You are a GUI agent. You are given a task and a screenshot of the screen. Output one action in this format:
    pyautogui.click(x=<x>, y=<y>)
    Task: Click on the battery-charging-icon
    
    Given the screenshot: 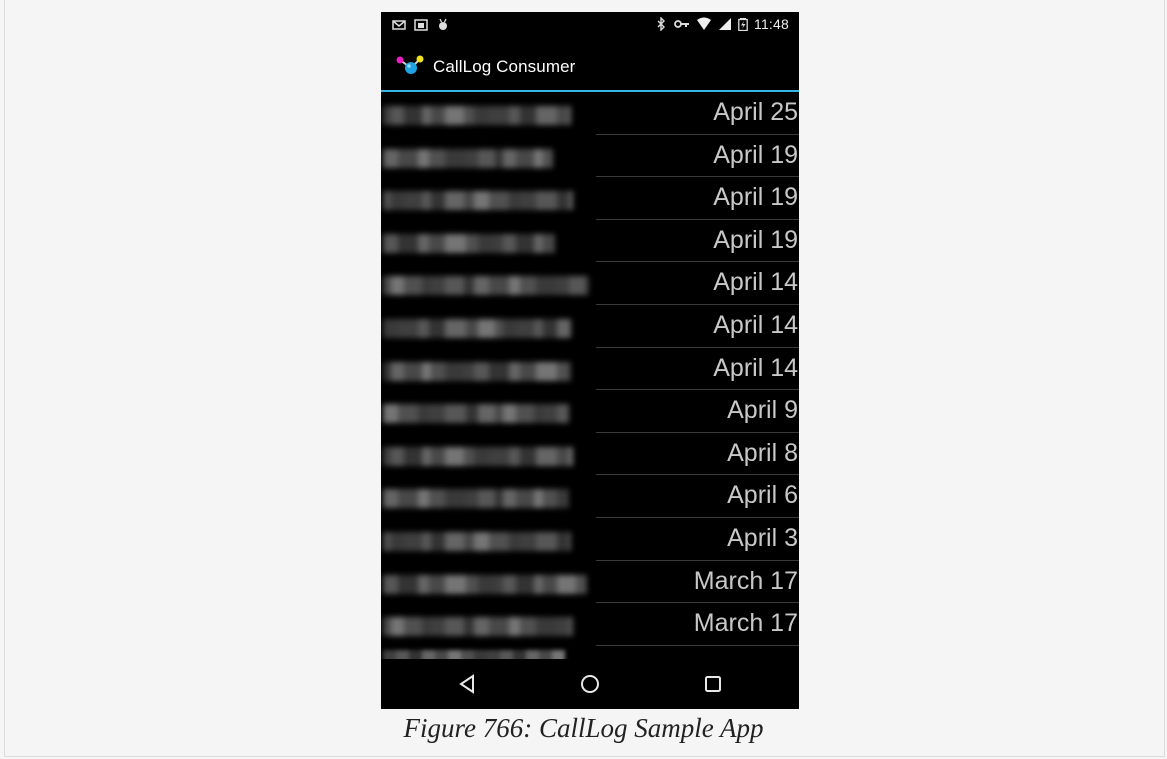 What is the action you would take?
    pyautogui.click(x=743, y=24)
    